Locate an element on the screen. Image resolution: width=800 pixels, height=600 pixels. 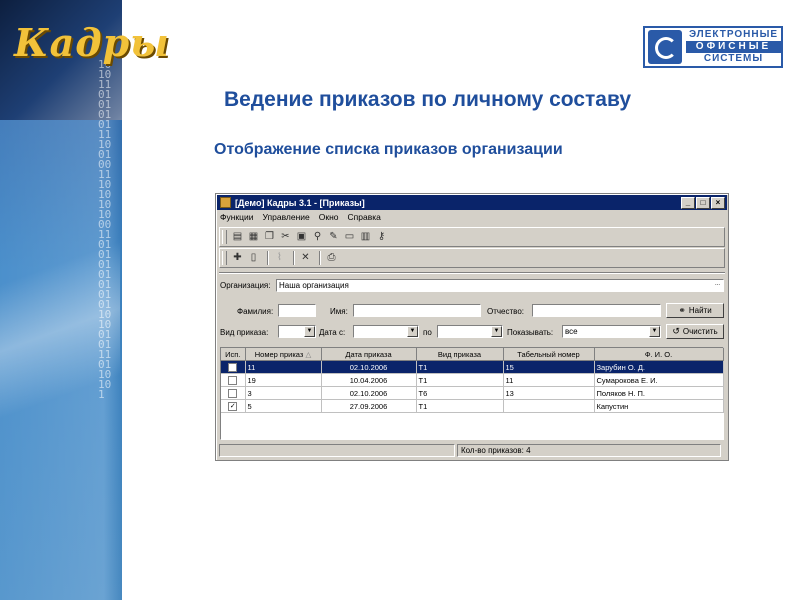
cell-number: 3 is located at coordinates (283, 393).